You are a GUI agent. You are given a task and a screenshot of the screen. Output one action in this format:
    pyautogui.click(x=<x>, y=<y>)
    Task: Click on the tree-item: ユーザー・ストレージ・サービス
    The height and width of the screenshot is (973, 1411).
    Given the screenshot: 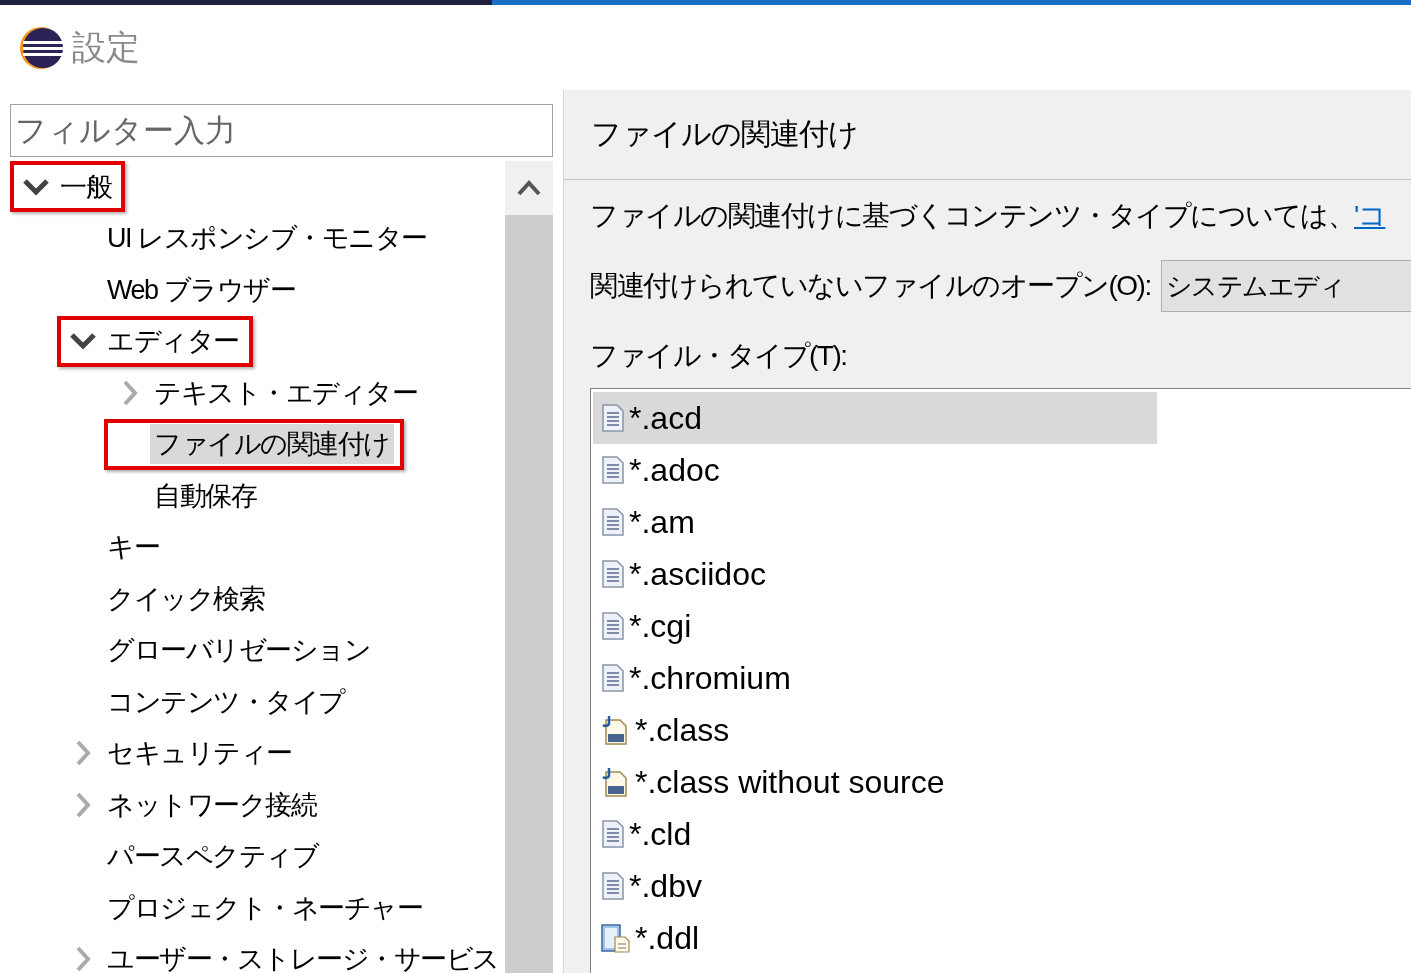 What is the action you would take?
    pyautogui.click(x=303, y=956)
    